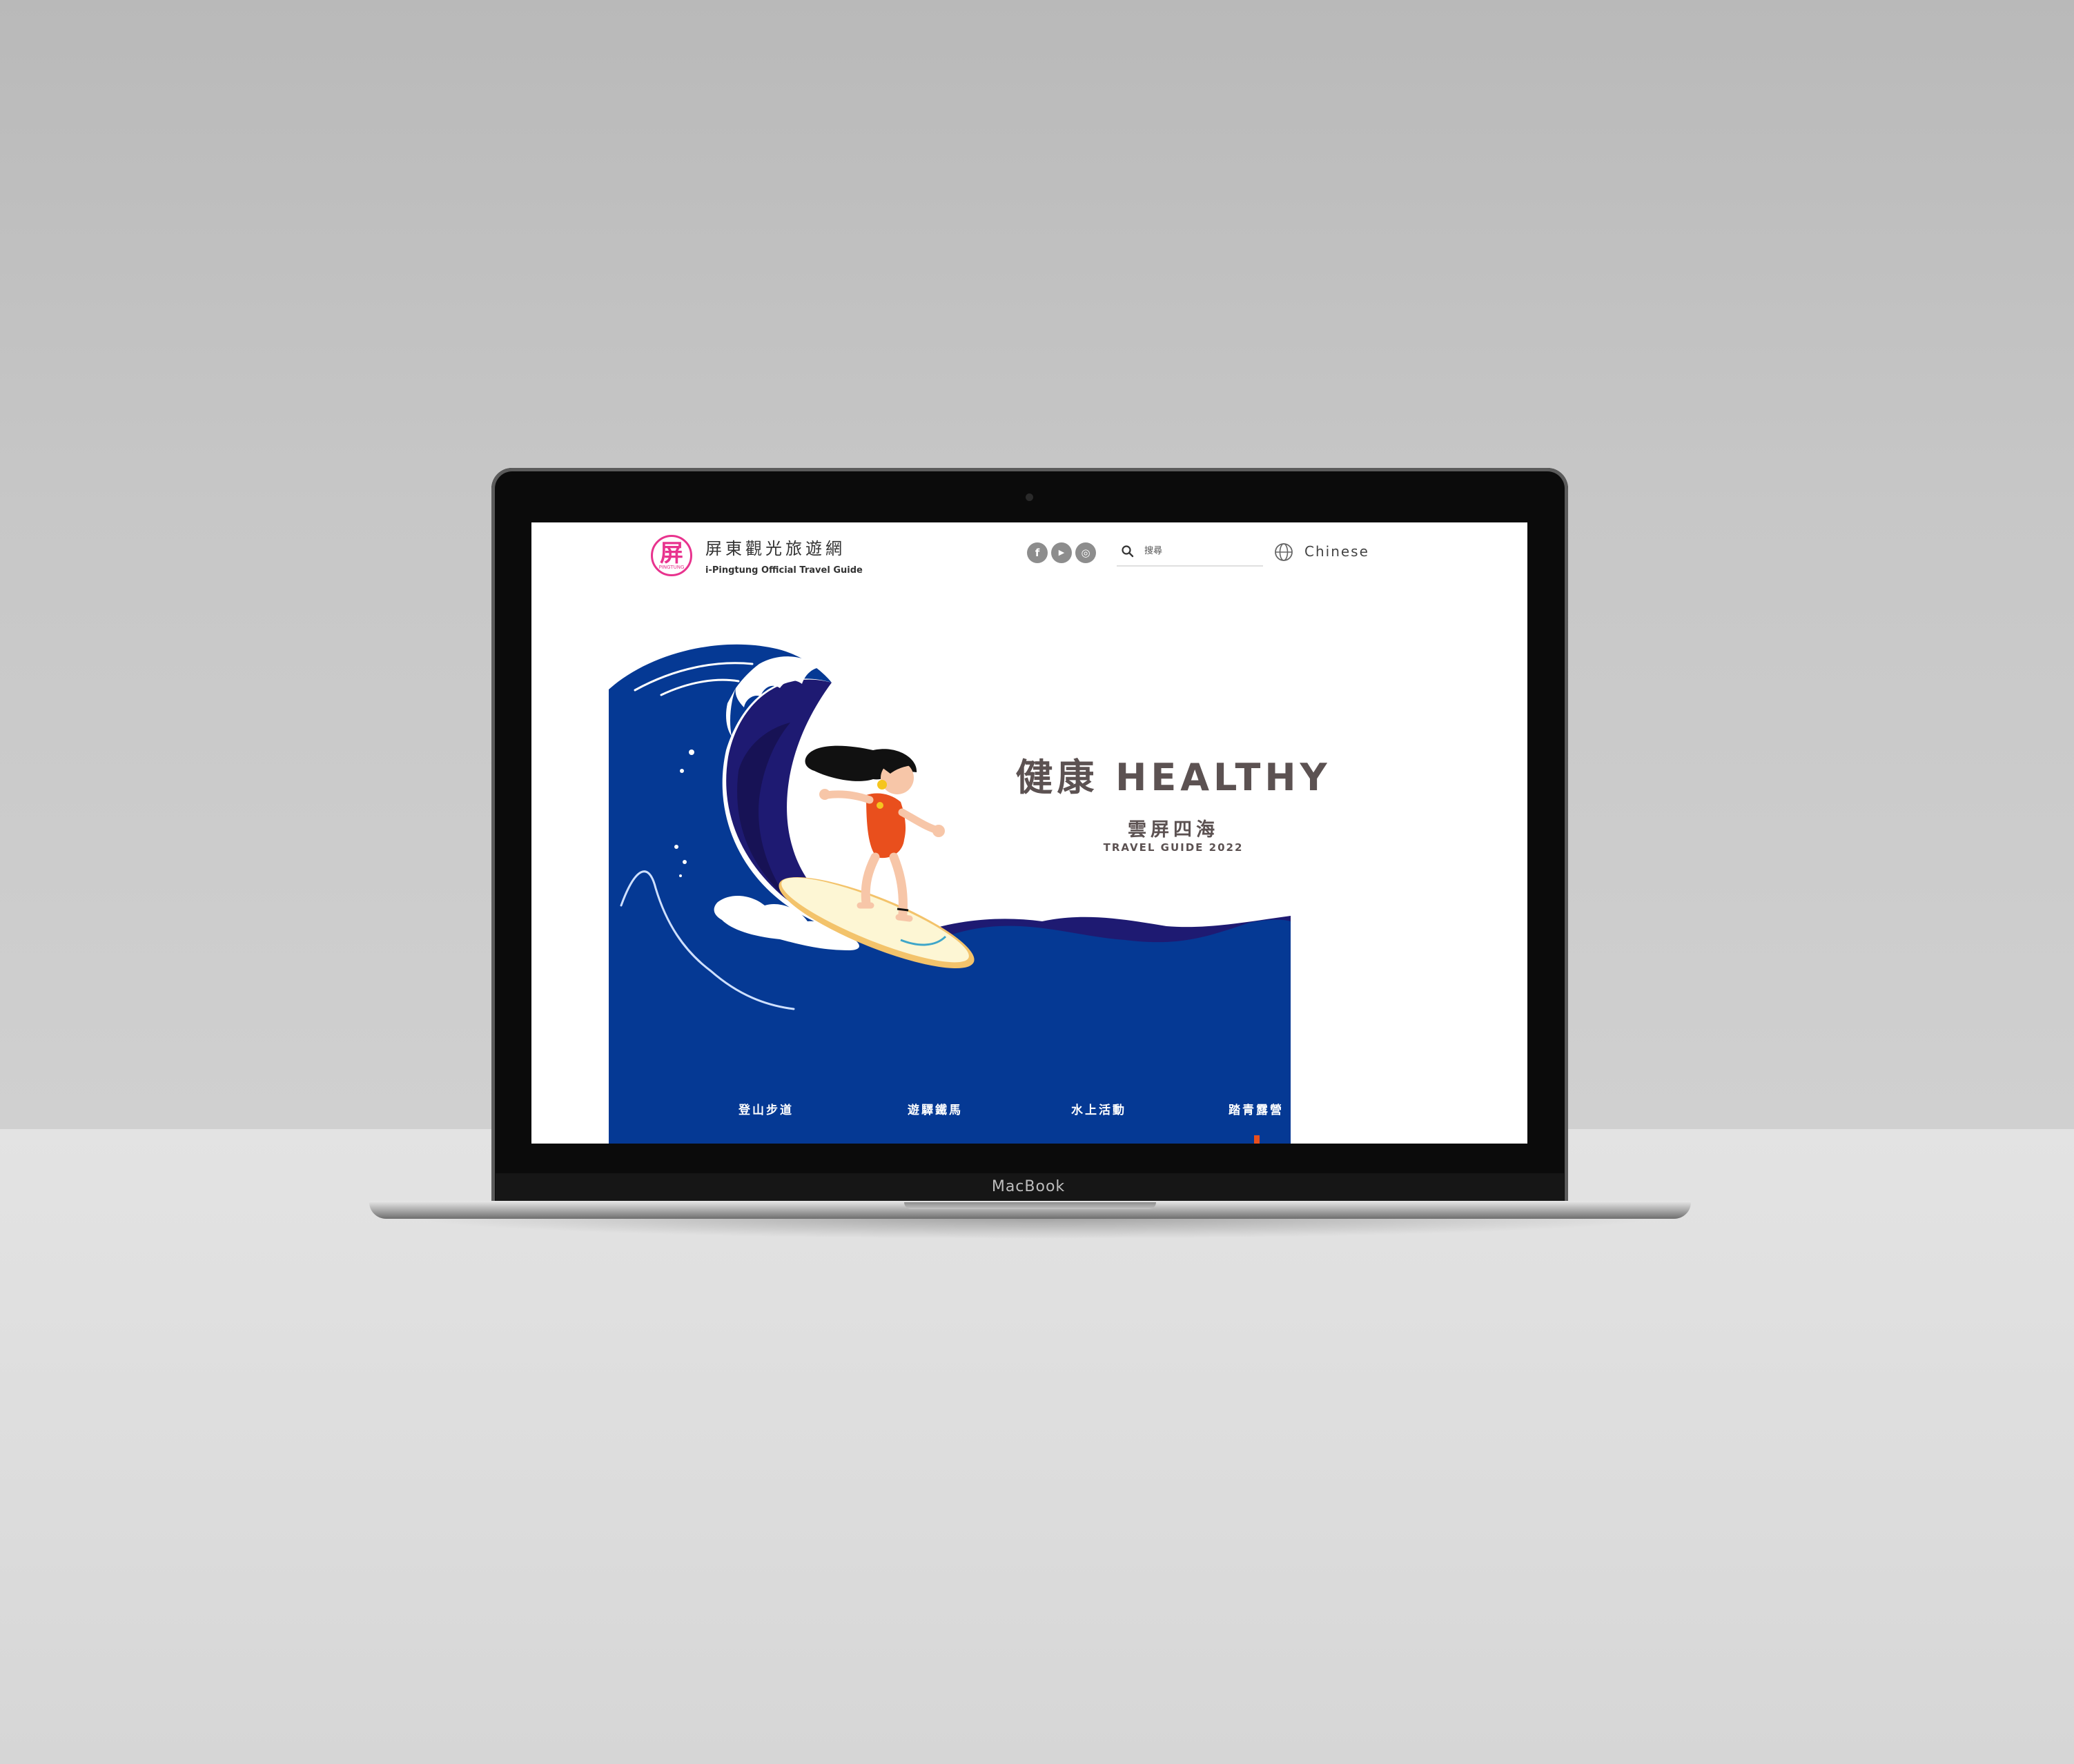 This screenshot has width=2074, height=1764. What do you see at coordinates (1173, 777) in the screenshot?
I see `hero-title: 健康 HEALTHY` at bounding box center [1173, 777].